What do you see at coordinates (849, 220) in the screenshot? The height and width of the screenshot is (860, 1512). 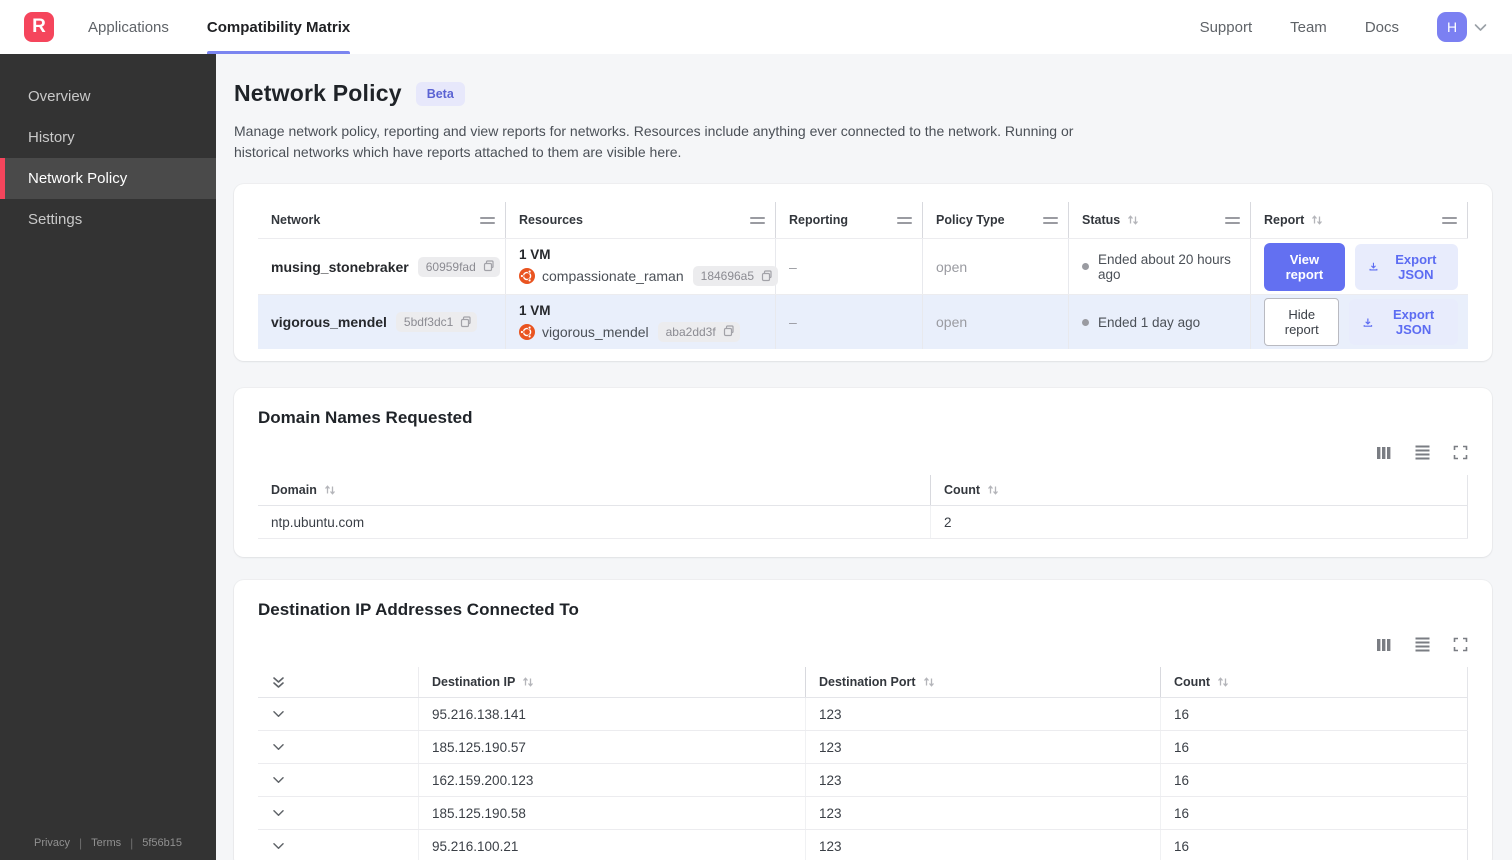 I see `column-header-reporting: Reporting` at bounding box center [849, 220].